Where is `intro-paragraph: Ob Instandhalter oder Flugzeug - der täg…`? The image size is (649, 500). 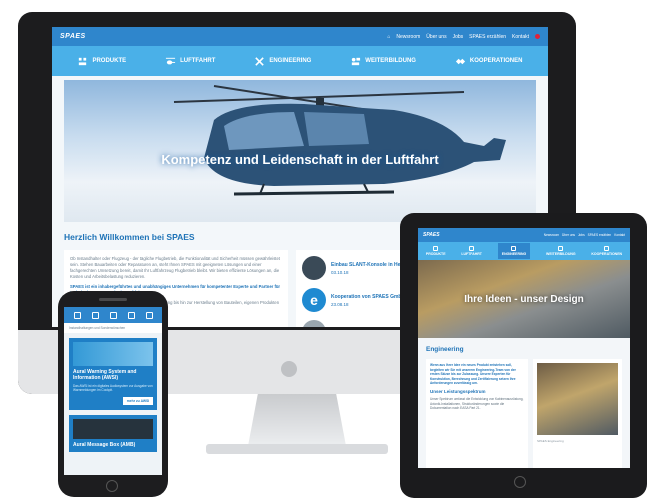 intro-paragraph: Ob Instandhalter oder Flugzeug - der täg… is located at coordinates (175, 267).